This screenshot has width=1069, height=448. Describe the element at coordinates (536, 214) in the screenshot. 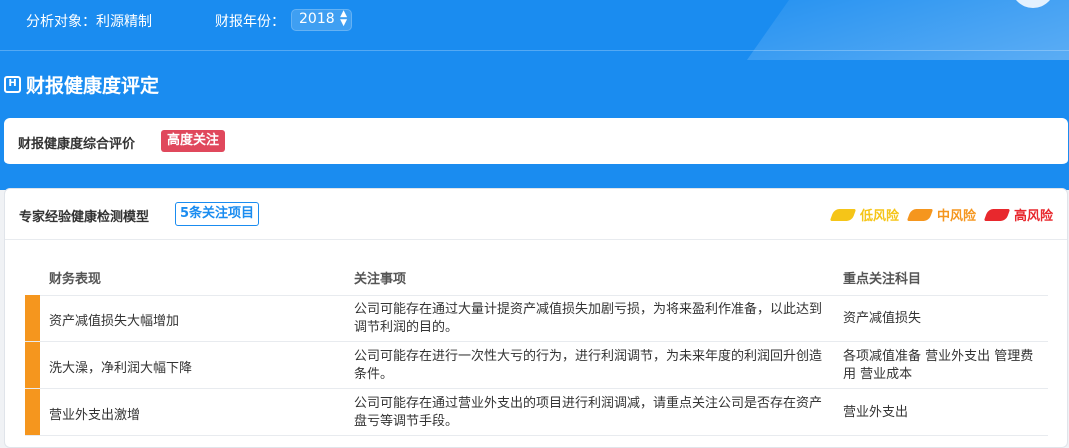

I see `expert-model-header: 专家经验健康检测模型 5条关注项目 低风险 中风险 高风险` at that location.